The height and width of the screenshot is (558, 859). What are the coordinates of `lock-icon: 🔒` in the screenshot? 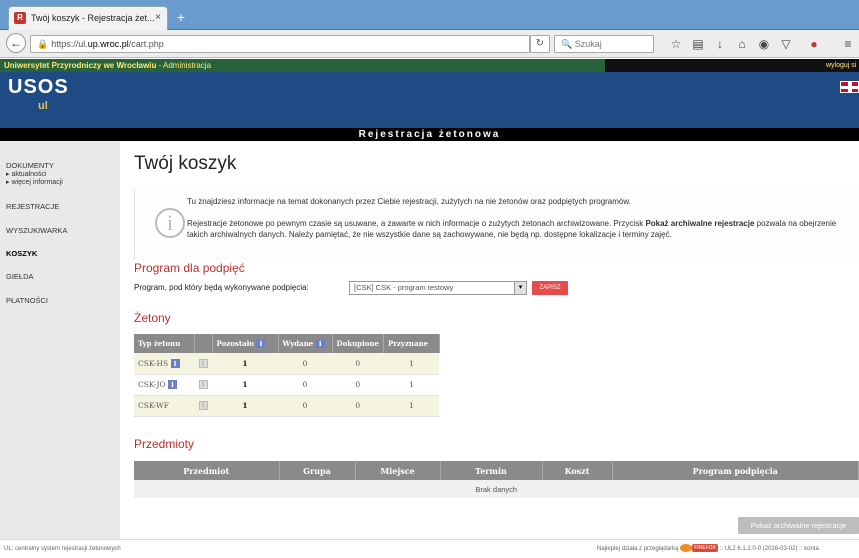 It's located at (43, 44).